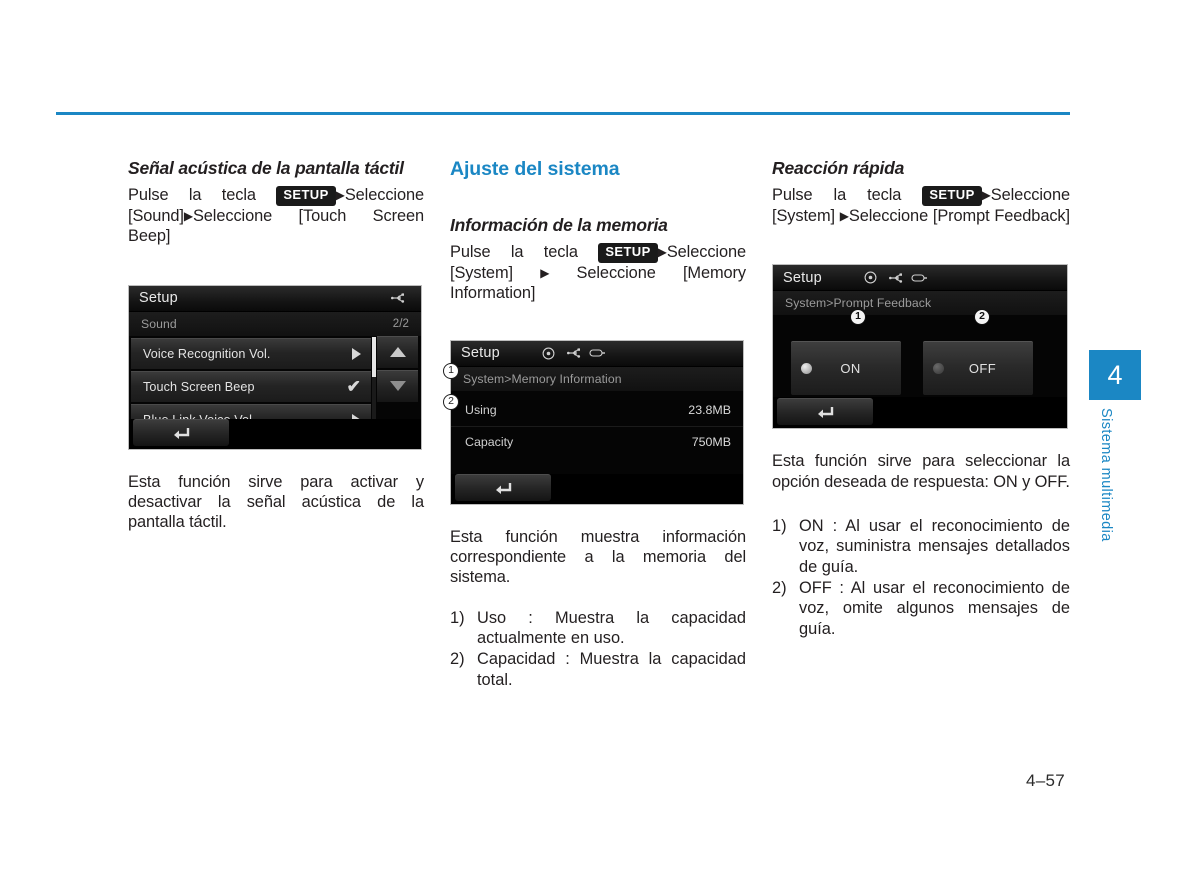 The image size is (1200, 875). I want to click on scroll-down-button, so click(397, 385).